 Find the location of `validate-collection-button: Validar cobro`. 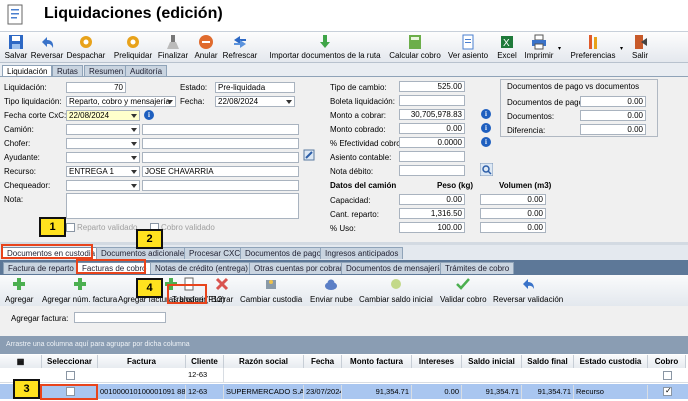

validate-collection-button: Validar cobro is located at coordinates (463, 290).